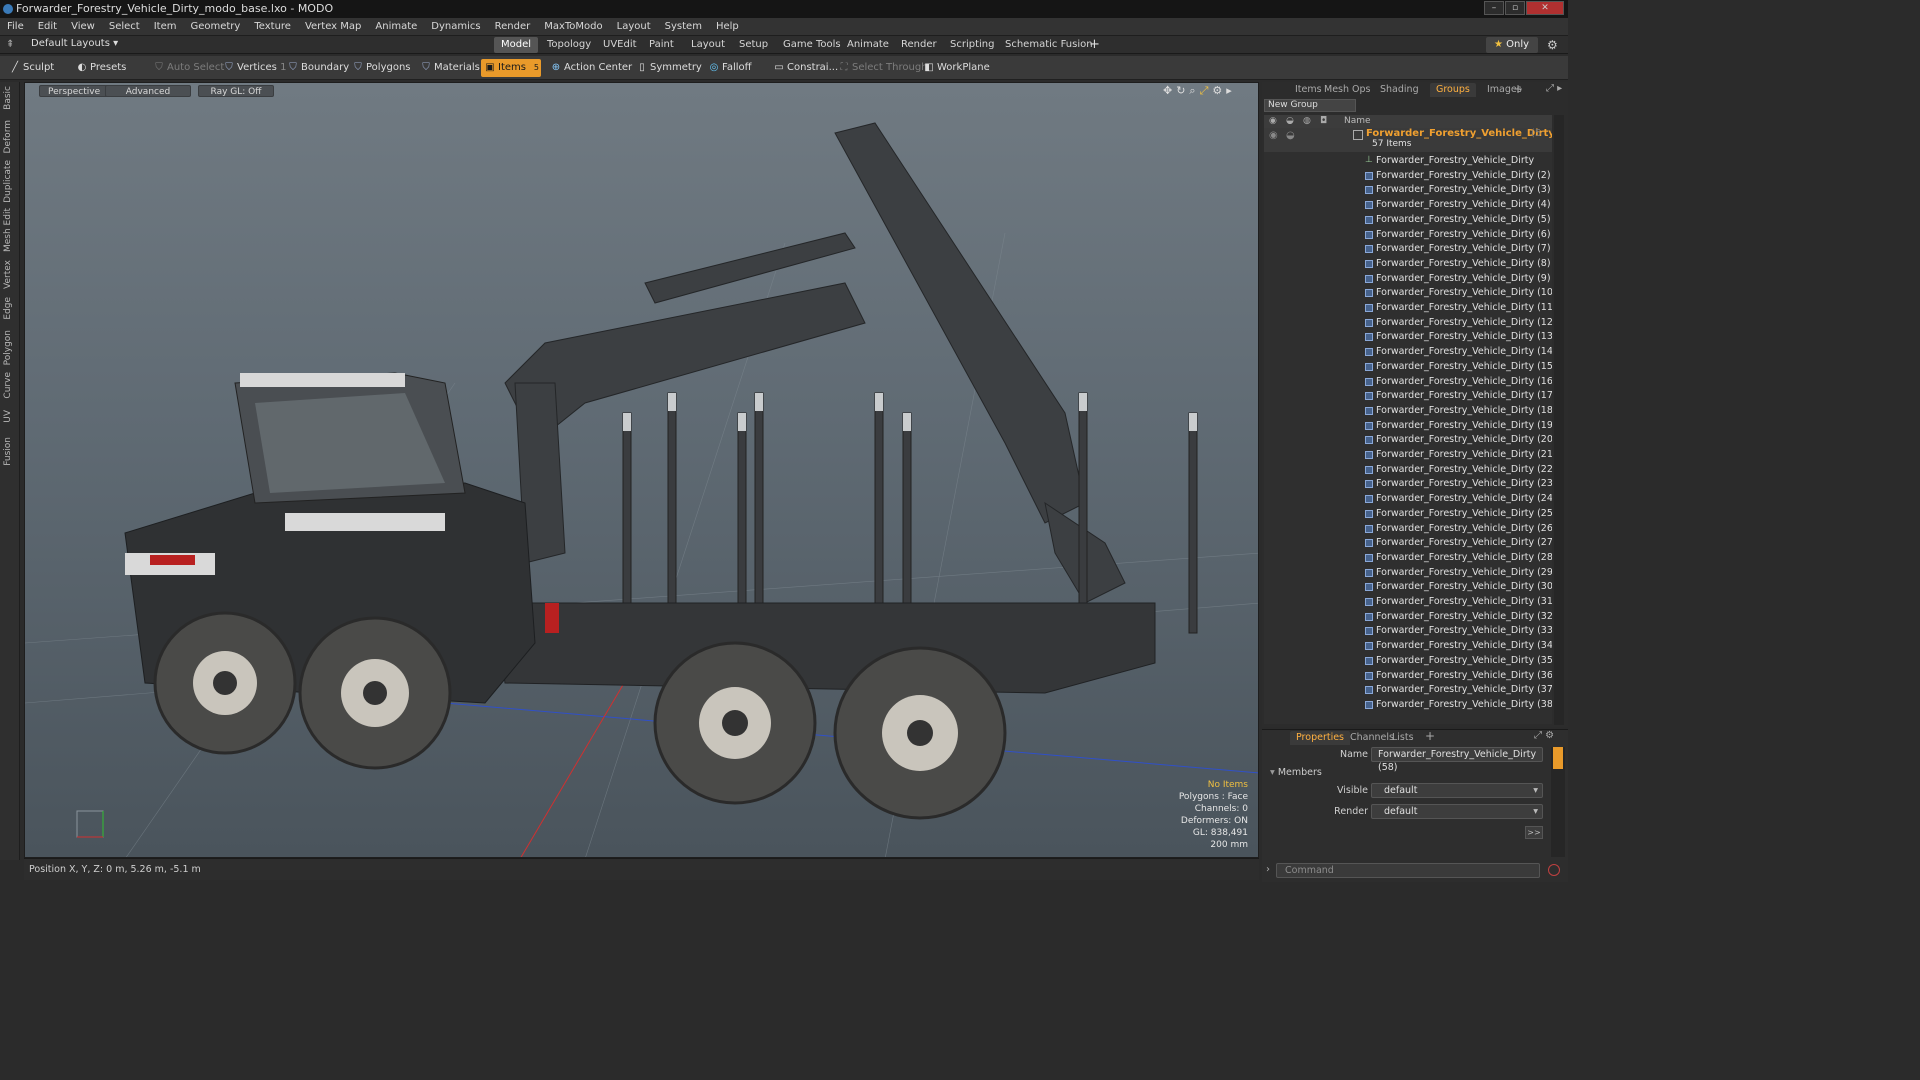  Describe the element at coordinates (1408, 587) in the screenshot. I see `group-item-row: Forwarder_Forestry_Vehicle_Dirty (30)` at that location.